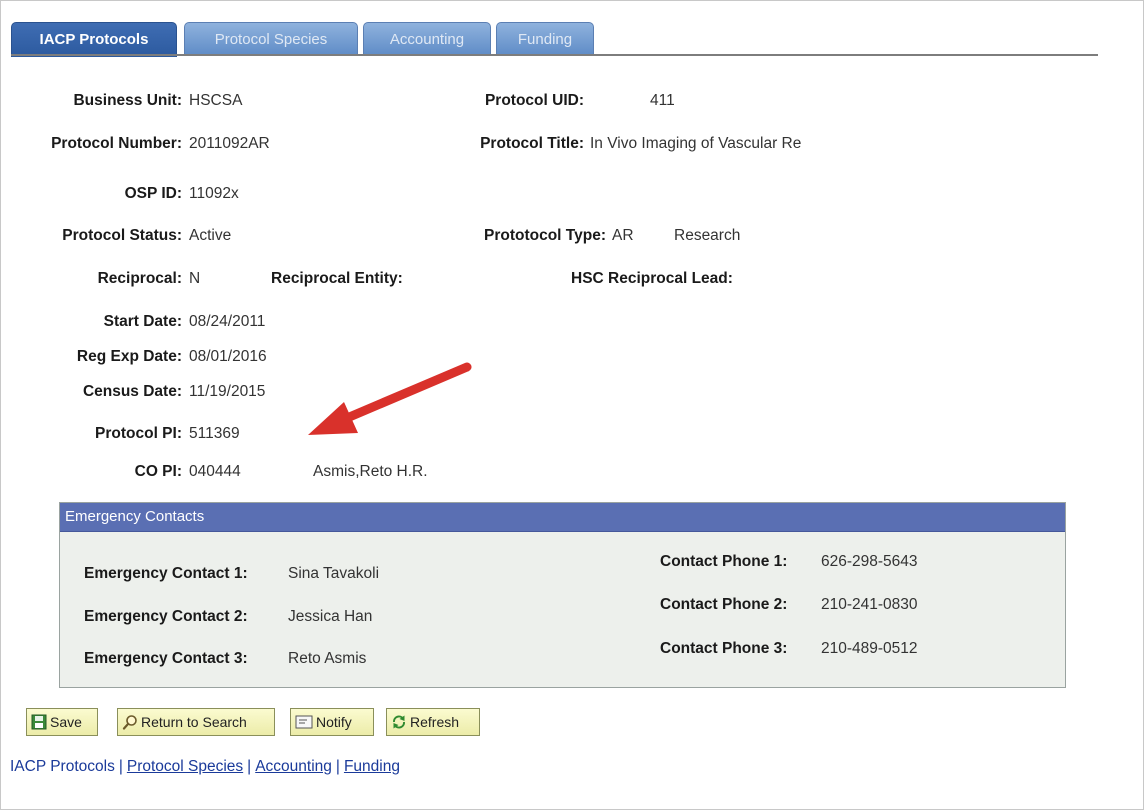 The image size is (1144, 810). Describe the element at coordinates (227, 391) in the screenshot. I see `census-date-value: 11/19/2015` at that location.